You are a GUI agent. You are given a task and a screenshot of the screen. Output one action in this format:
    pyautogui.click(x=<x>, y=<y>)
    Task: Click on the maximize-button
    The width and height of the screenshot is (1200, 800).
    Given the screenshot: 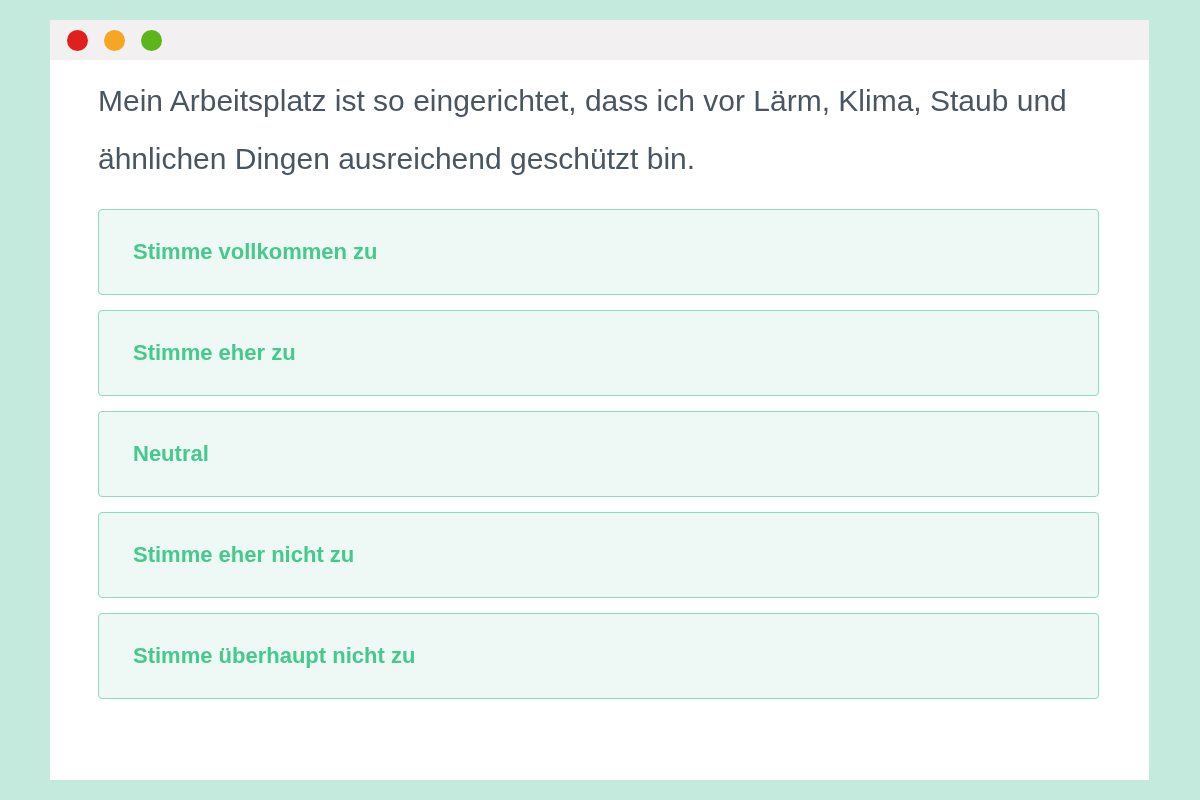 What is the action you would take?
    pyautogui.click(x=151, y=40)
    